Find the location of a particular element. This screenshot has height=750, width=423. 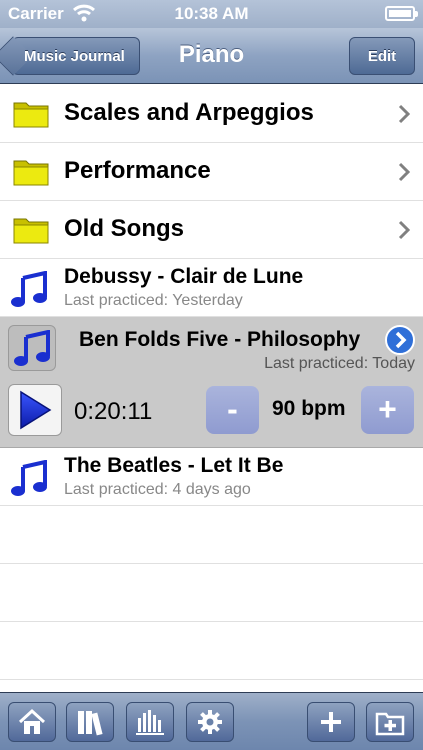

tempo-value: 90 bpm is located at coordinates (309, 408).